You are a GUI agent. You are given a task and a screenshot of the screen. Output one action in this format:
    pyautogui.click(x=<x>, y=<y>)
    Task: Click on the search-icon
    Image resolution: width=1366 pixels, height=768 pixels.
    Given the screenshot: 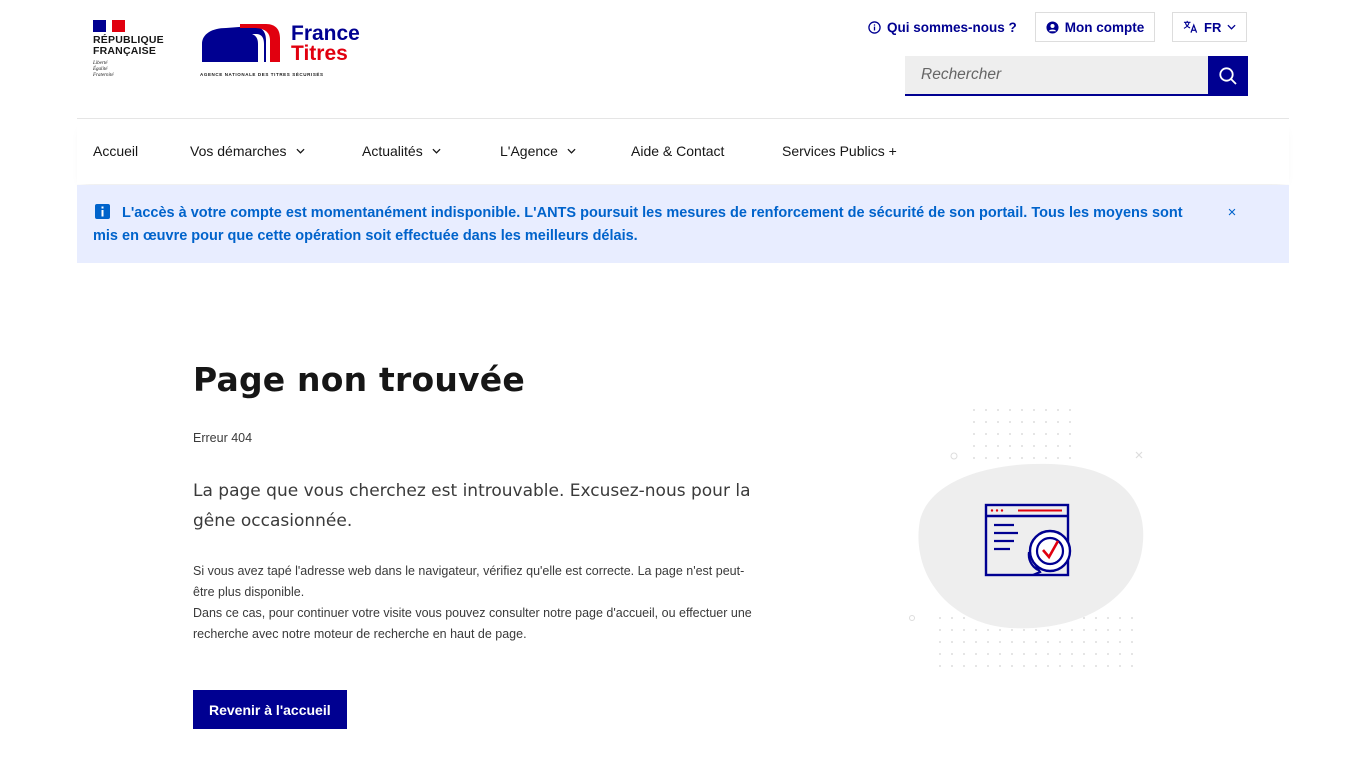 What is the action you would take?
    pyautogui.click(x=1228, y=76)
    